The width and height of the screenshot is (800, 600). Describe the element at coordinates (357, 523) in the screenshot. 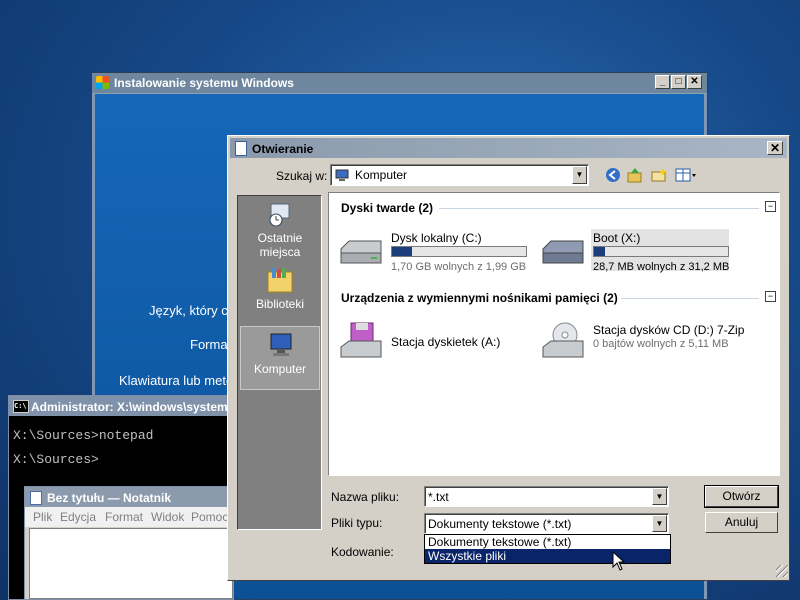

I see `filetype-label: Pliki typu:` at that location.